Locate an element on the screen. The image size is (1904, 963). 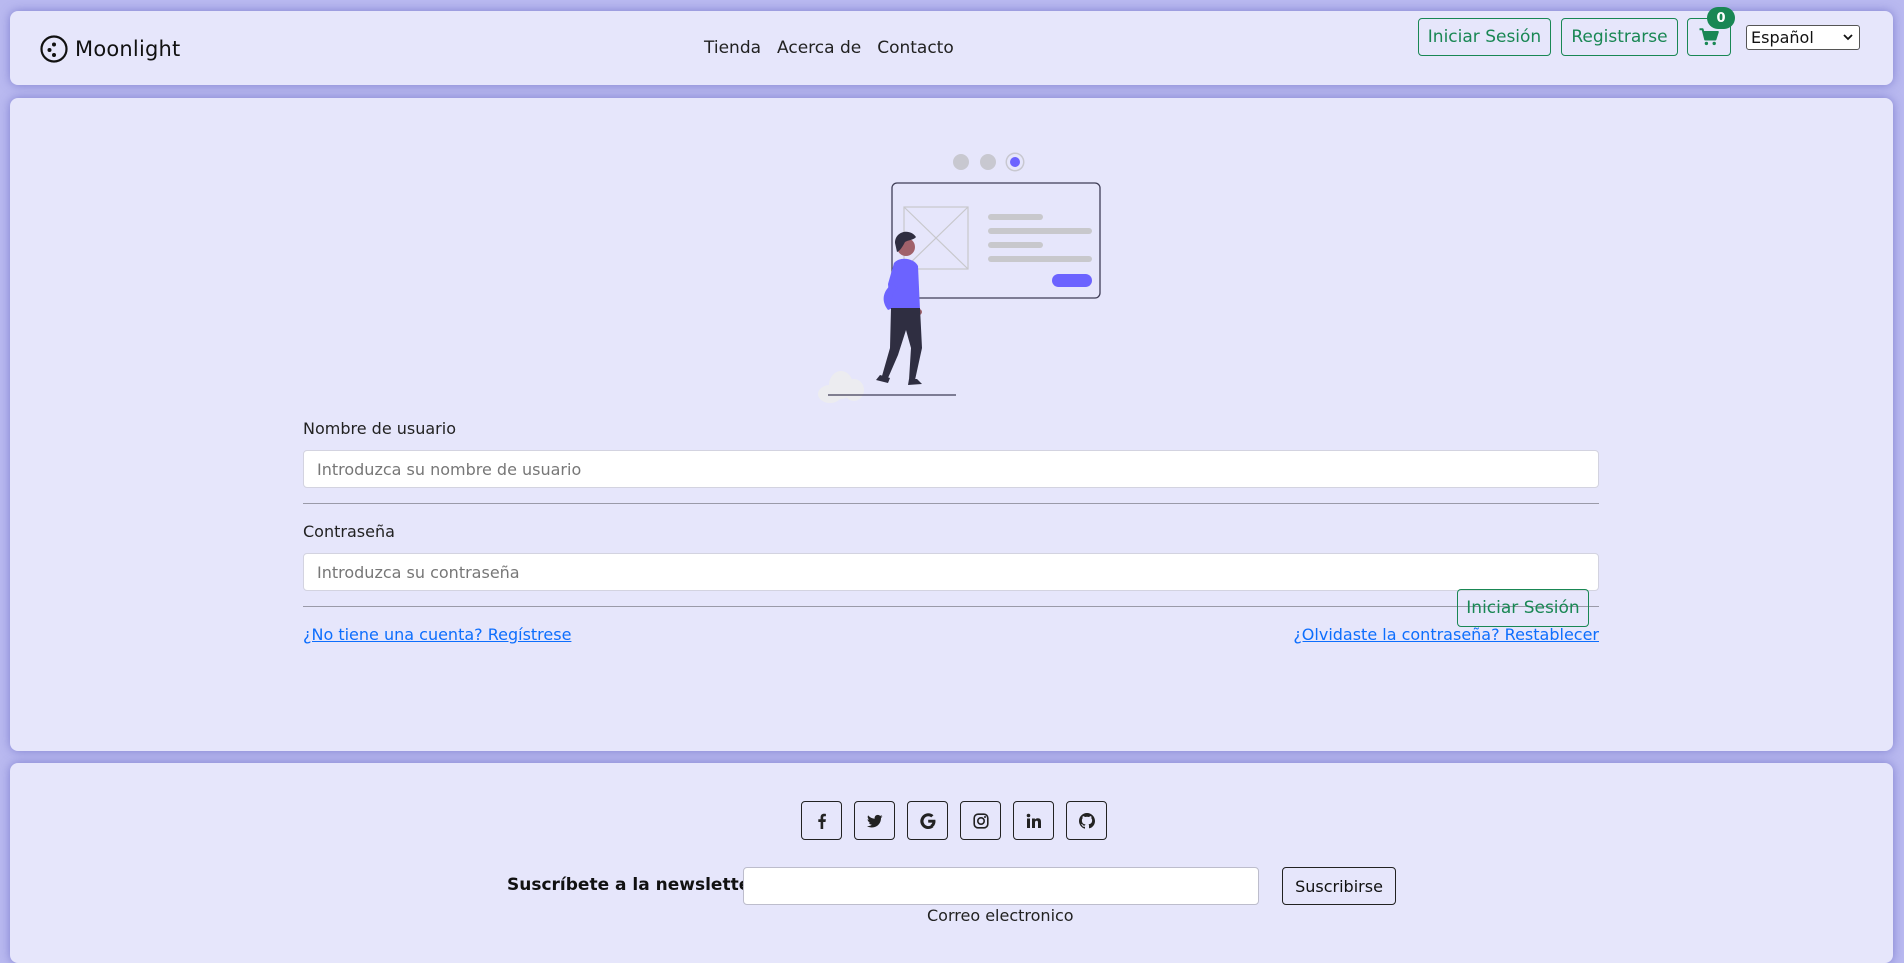
password-input: Introduzca su contraseña is located at coordinates (951, 572).